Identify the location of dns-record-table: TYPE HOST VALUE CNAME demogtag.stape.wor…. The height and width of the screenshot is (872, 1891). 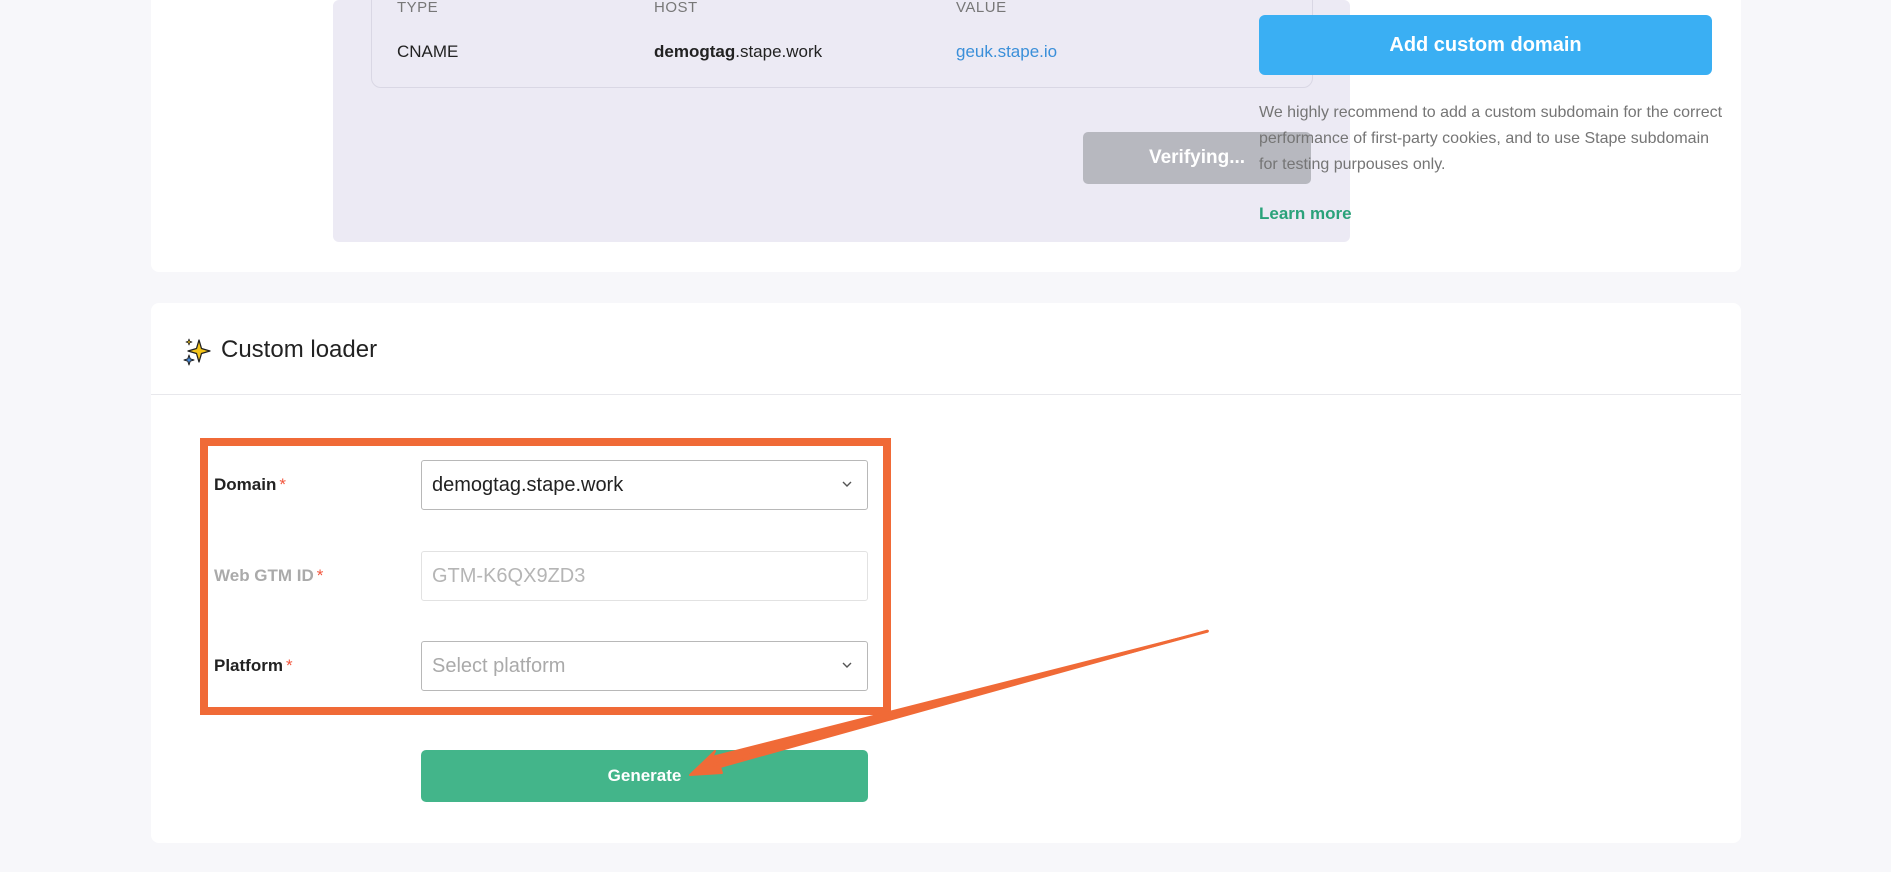
(842, 44).